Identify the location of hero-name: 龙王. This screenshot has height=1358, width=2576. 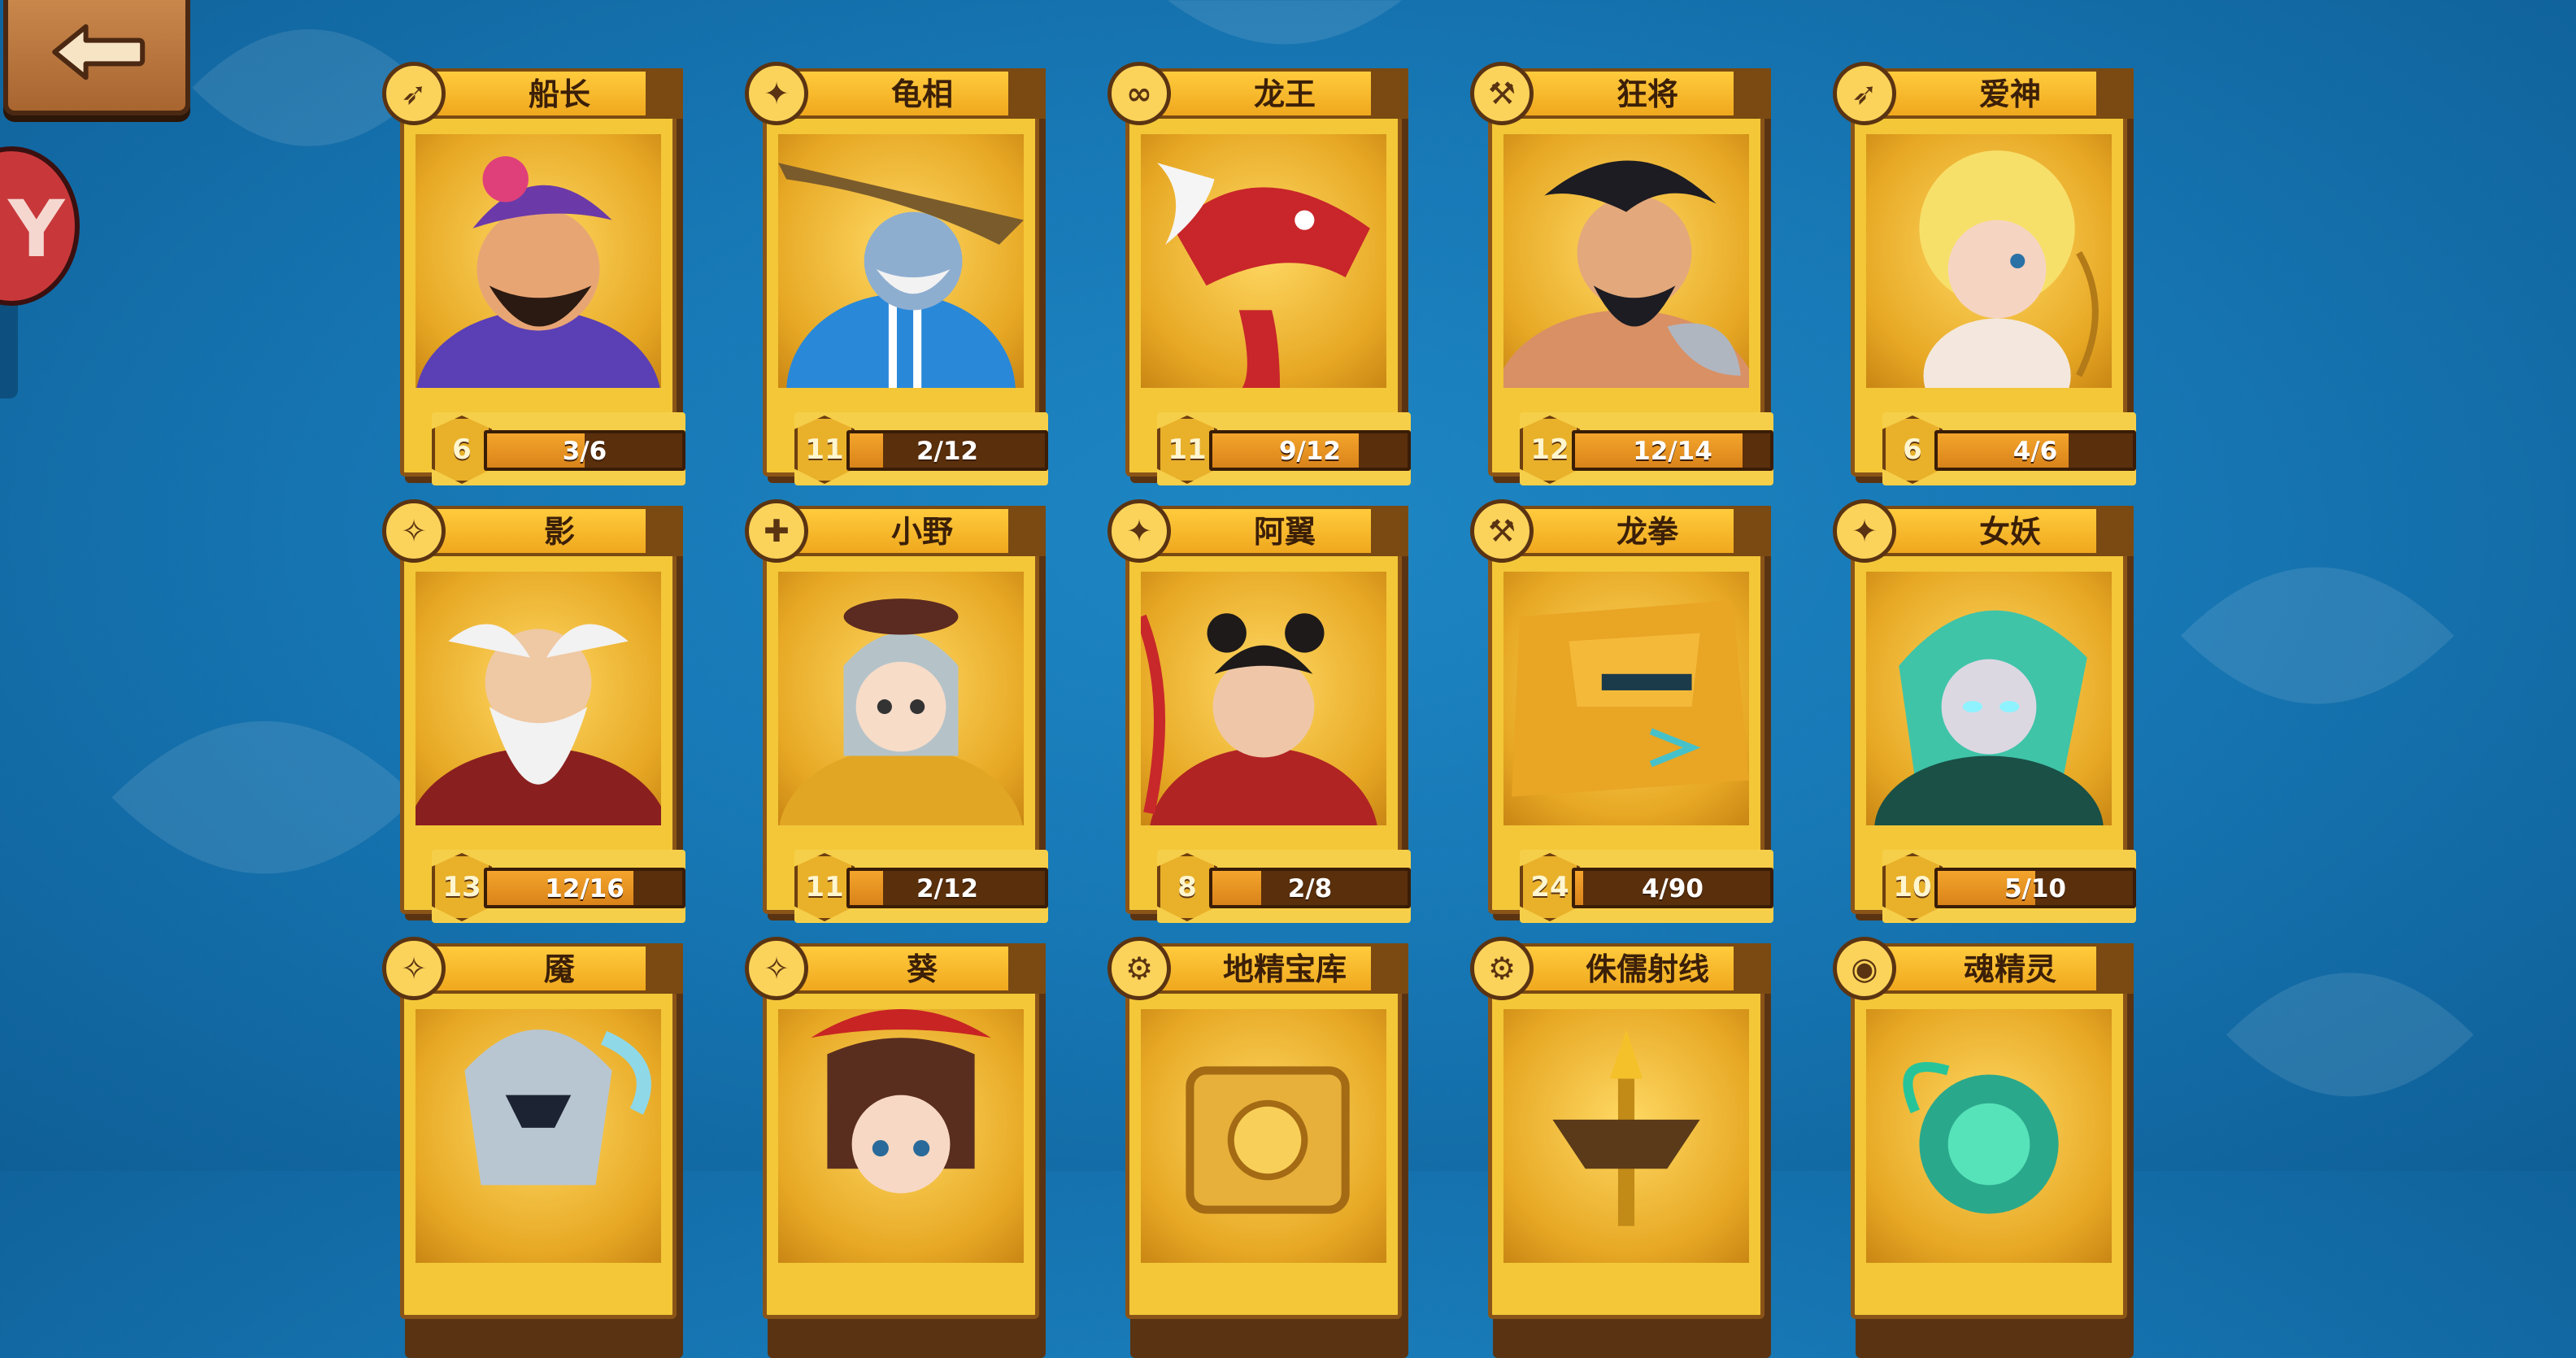
(1285, 94).